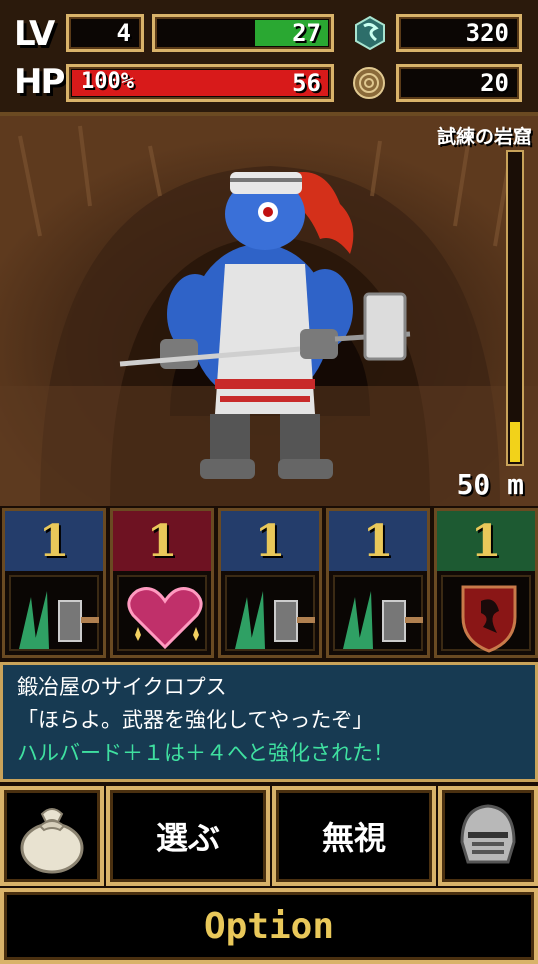  I want to click on coin-icon, so click(369, 83).